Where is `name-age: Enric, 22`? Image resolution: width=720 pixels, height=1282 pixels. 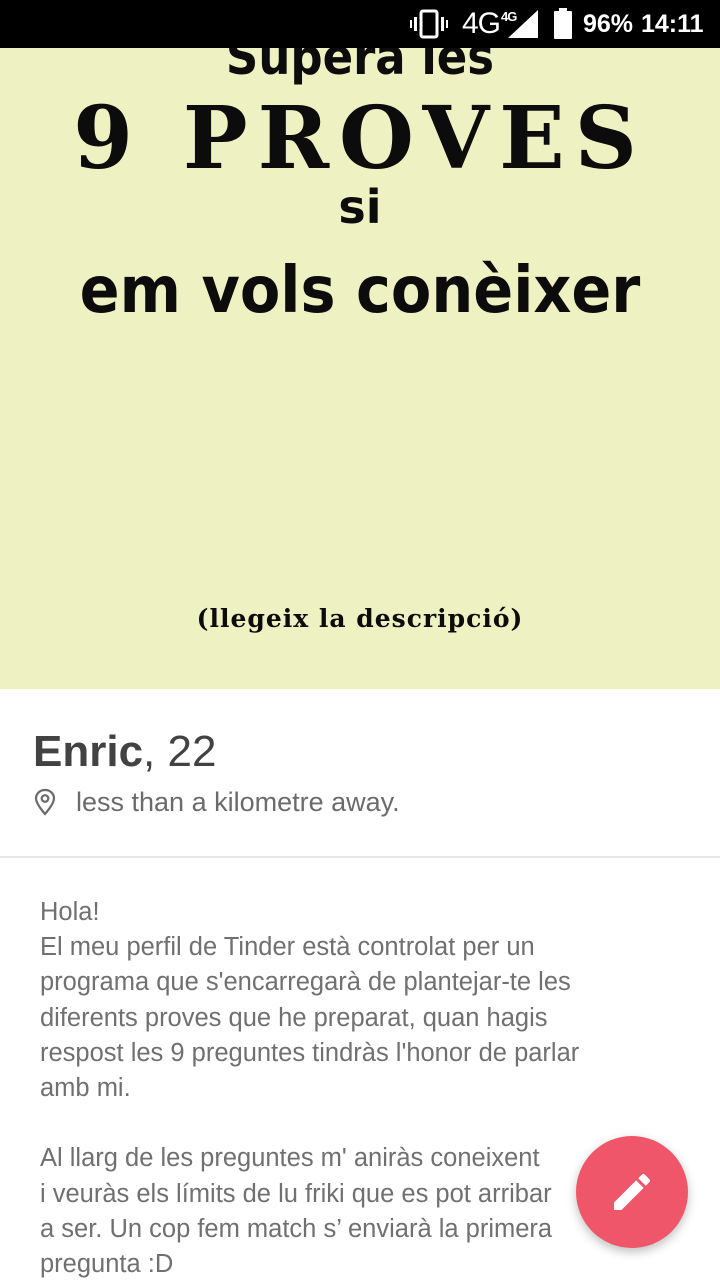
name-age: Enric, 22 is located at coordinates (124, 752).